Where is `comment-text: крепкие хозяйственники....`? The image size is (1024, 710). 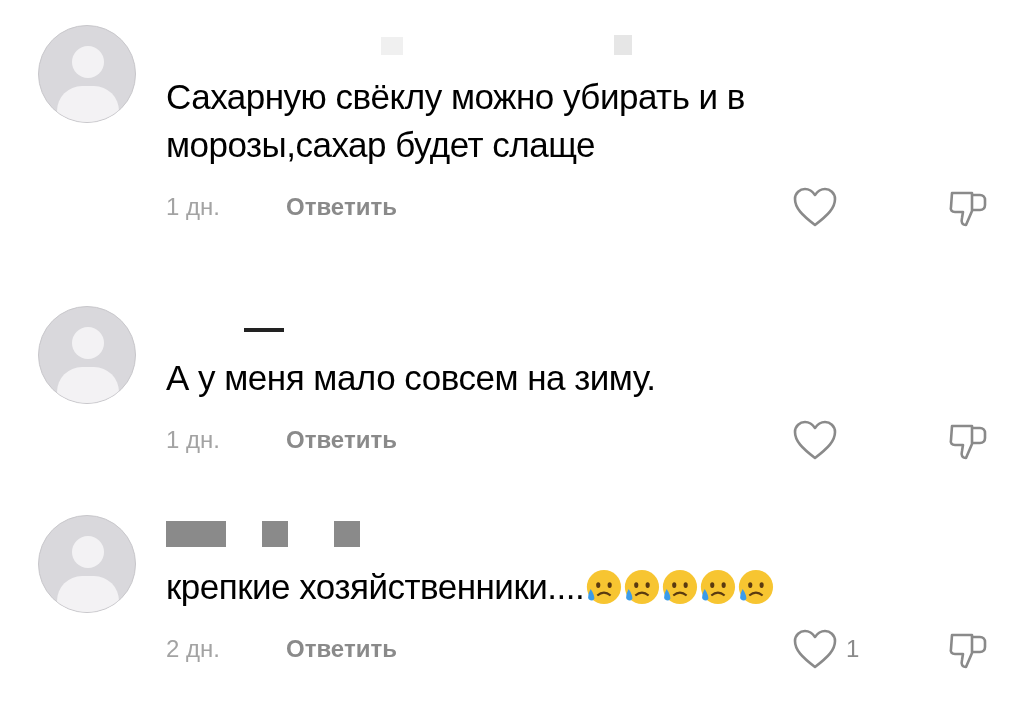 comment-text: крепкие хозяйственники.... is located at coordinates (375, 587).